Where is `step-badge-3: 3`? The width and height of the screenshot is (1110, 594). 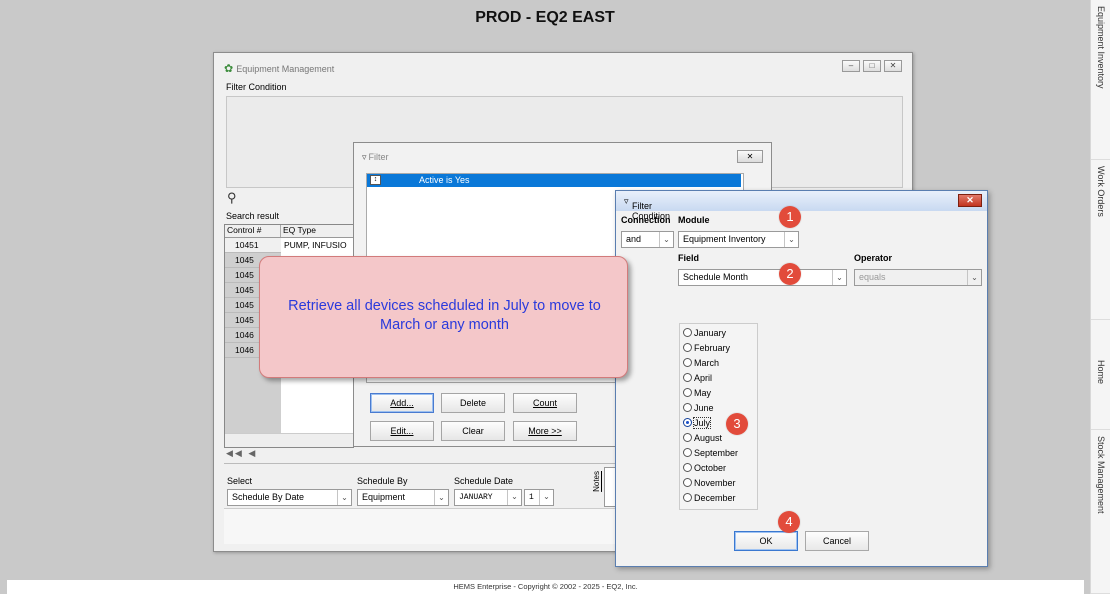
step-badge-3: 3 is located at coordinates (737, 424).